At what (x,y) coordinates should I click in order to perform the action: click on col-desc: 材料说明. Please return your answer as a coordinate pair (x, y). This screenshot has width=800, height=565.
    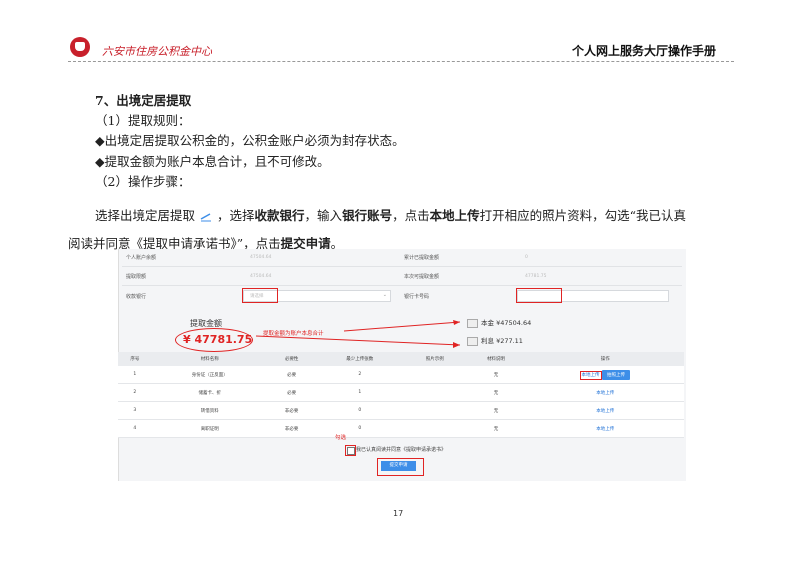
    Looking at the image, I should click on (496, 359).